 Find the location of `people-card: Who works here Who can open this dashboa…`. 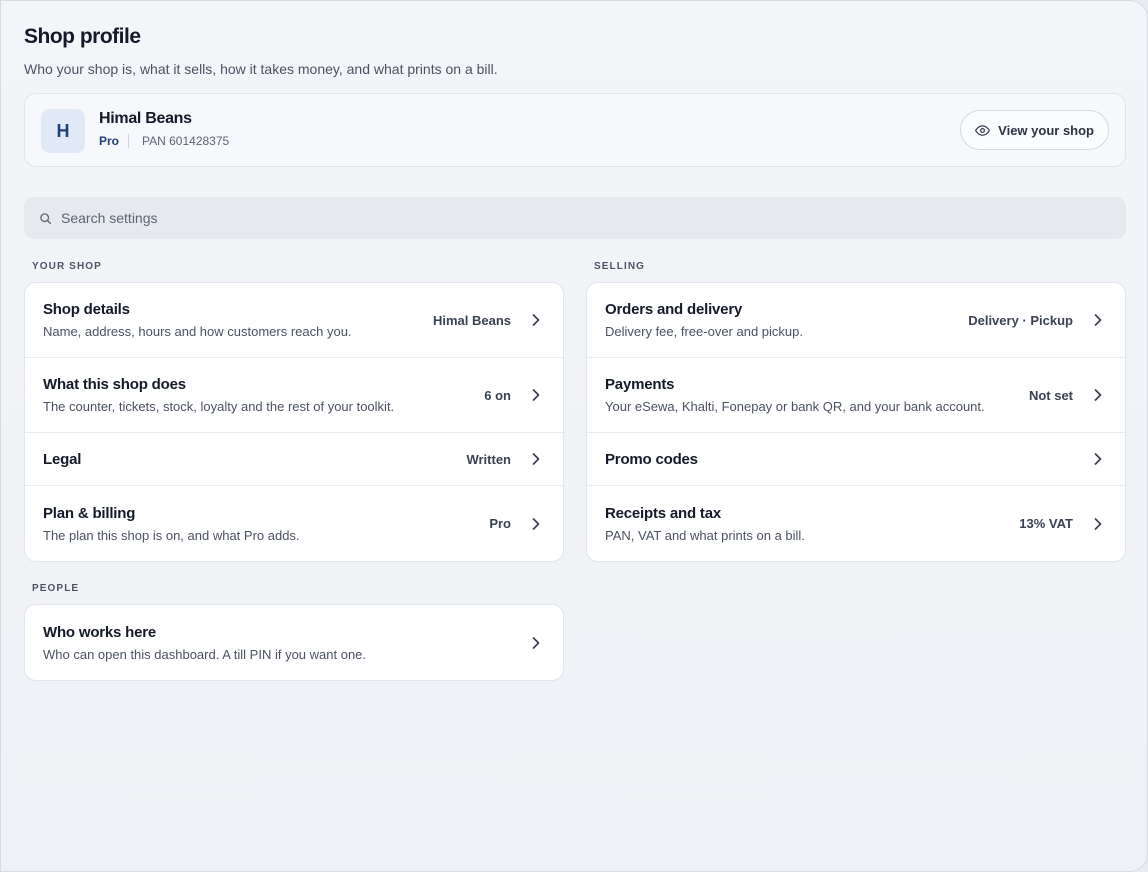

people-card: Who works here Who can open this dashboa… is located at coordinates (294, 642).